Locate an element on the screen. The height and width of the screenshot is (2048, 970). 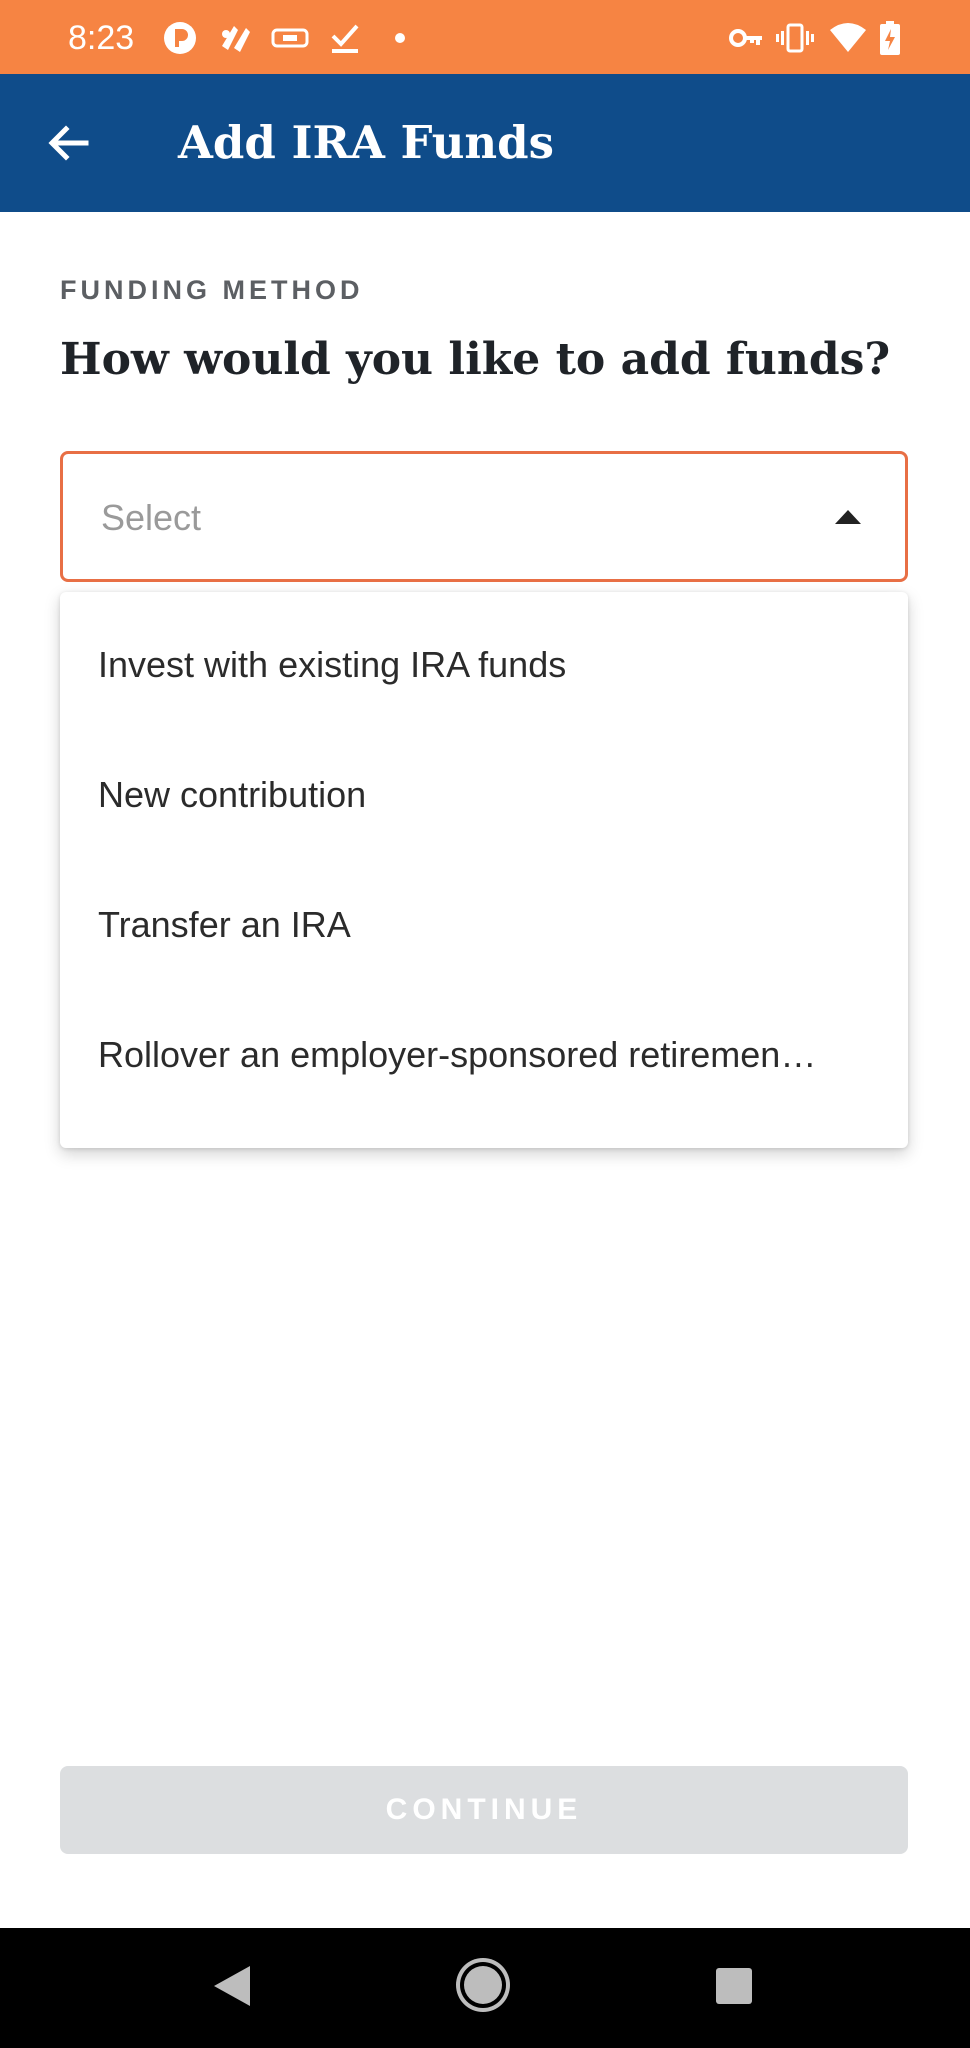
app-bar: Add IRA Funds is located at coordinates (485, 143).